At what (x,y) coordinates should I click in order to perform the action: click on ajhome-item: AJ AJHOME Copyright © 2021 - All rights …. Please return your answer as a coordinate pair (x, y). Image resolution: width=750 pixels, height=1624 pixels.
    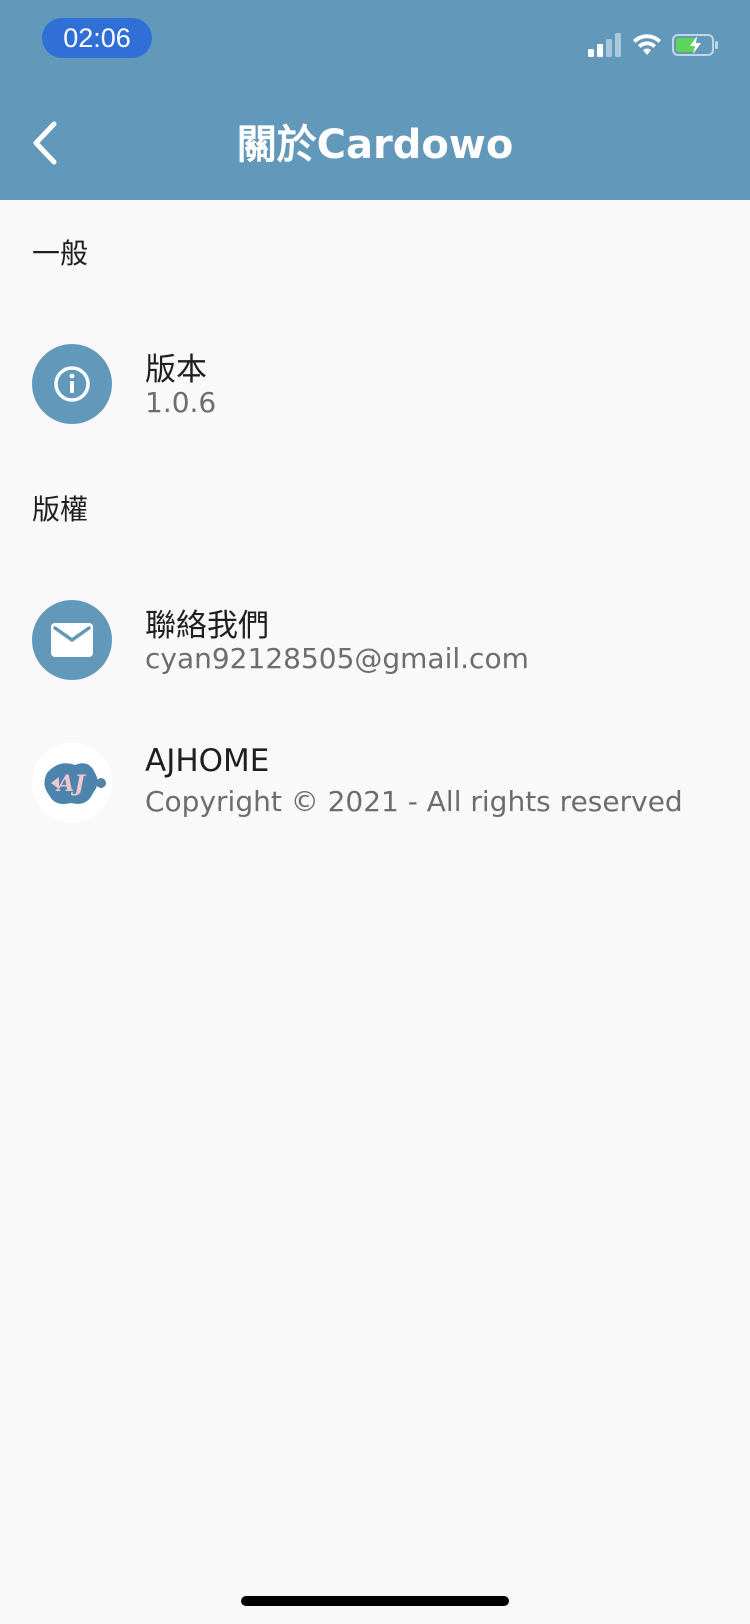
    Looking at the image, I should click on (375, 798).